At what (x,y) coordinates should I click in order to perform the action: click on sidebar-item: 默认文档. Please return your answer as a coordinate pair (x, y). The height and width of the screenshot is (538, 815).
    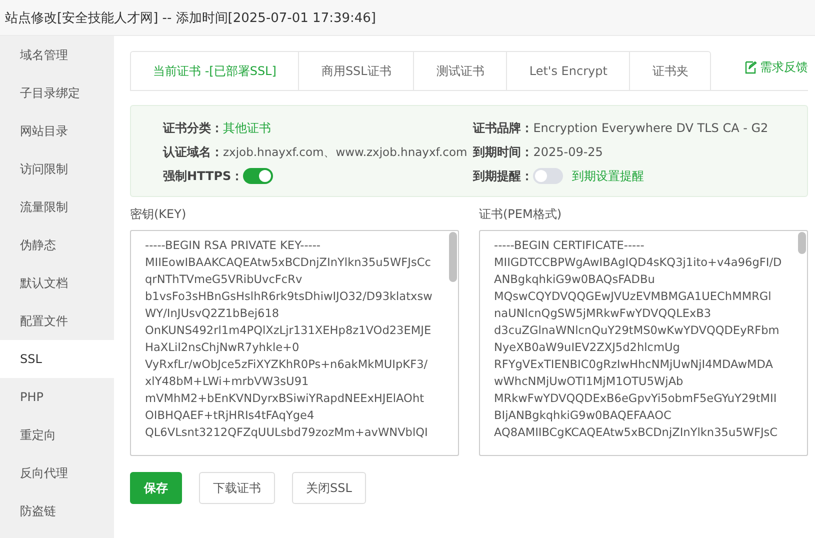
    Looking at the image, I should click on (57, 283).